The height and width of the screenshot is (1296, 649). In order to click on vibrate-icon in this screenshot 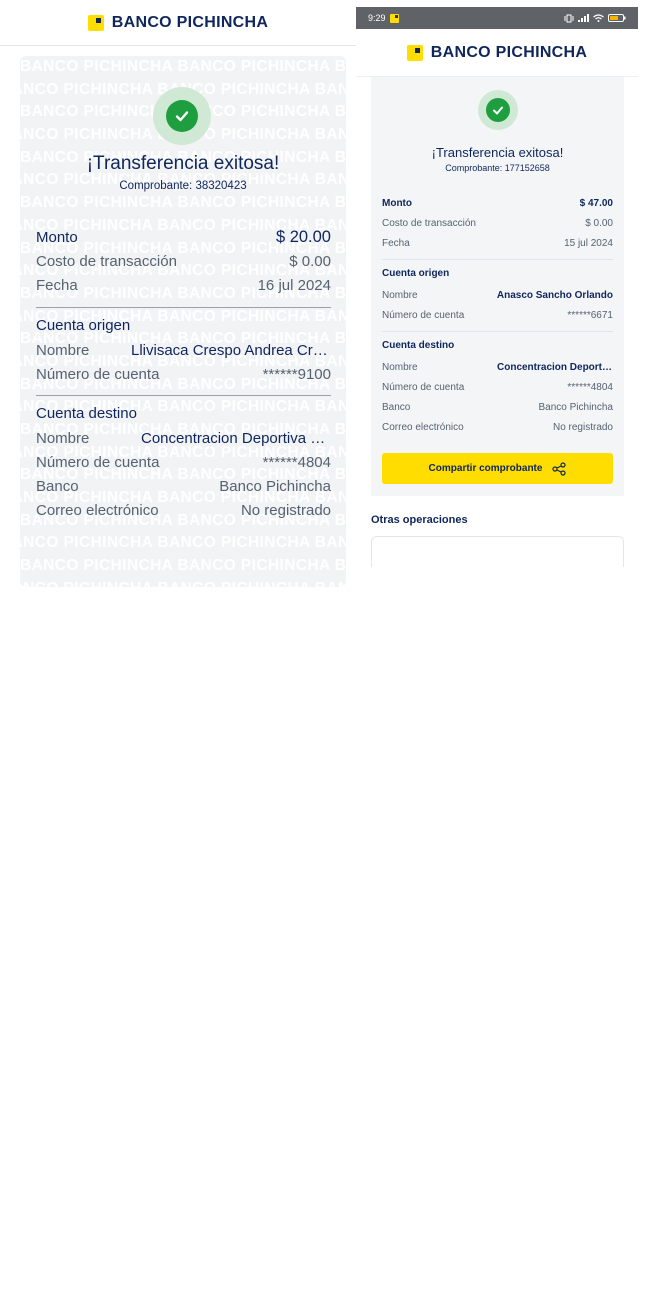, I will do `click(569, 18)`.